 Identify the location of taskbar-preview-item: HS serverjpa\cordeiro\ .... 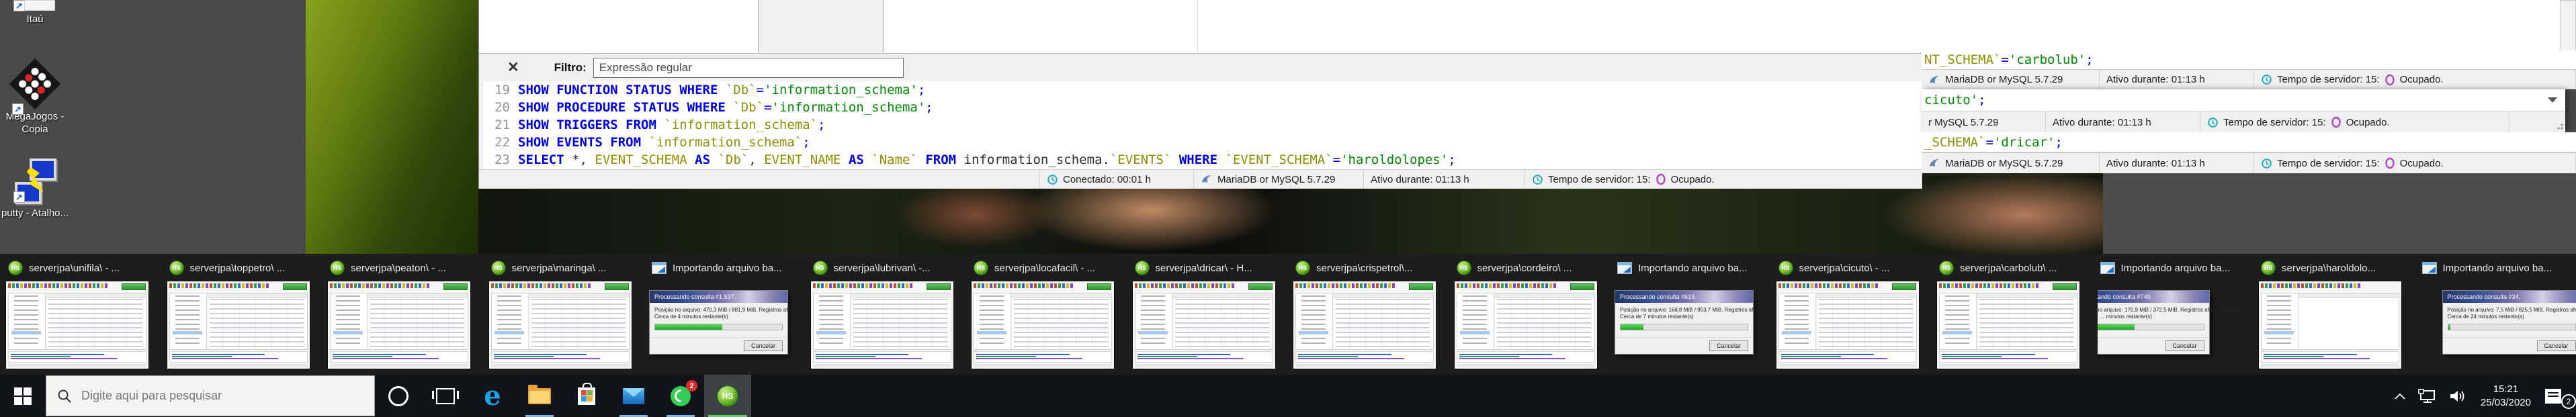
(1531, 313).